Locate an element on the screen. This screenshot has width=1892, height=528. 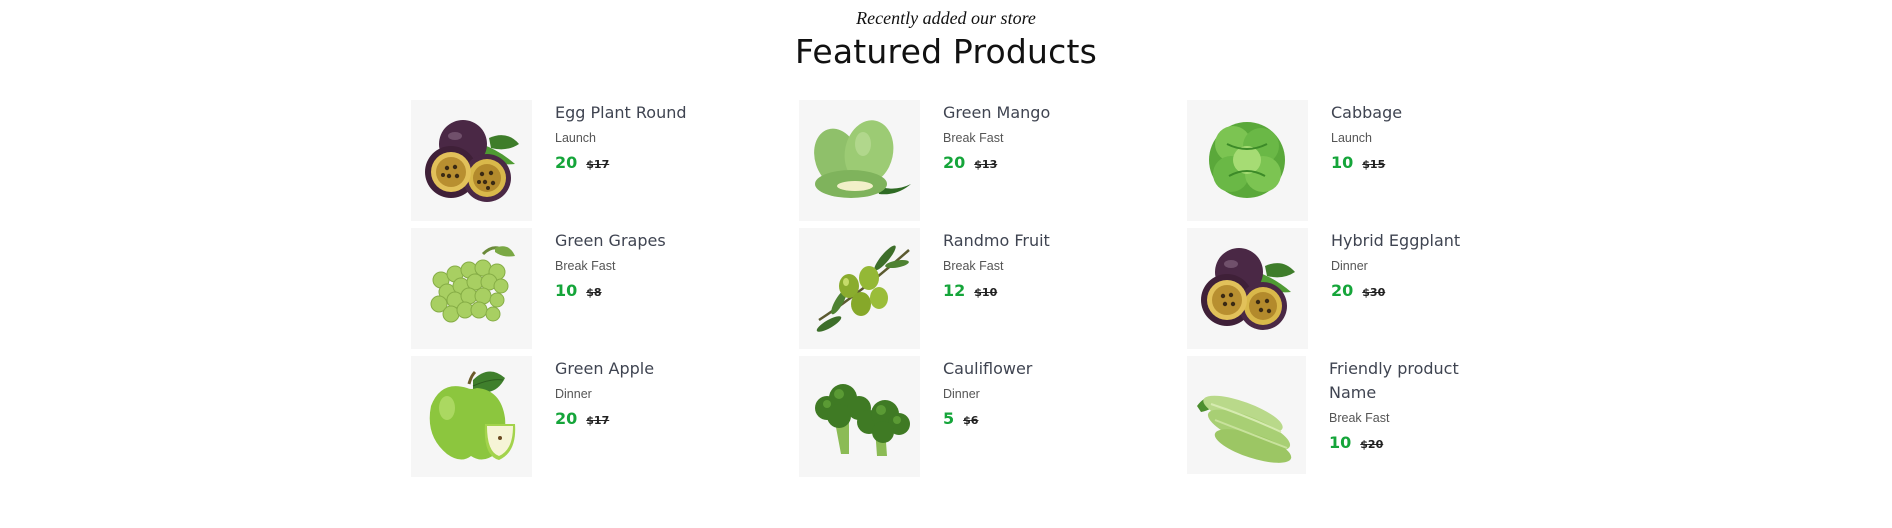
product-card: Friendly product Name Break Fast 10 20 is located at coordinates (1337, 420).